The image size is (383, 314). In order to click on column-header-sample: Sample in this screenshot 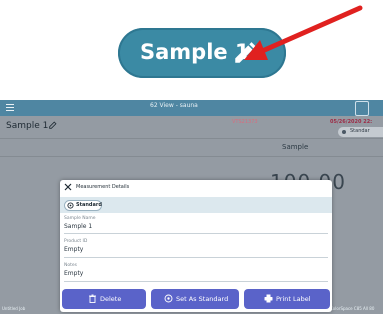, I will do `click(295, 147)`.